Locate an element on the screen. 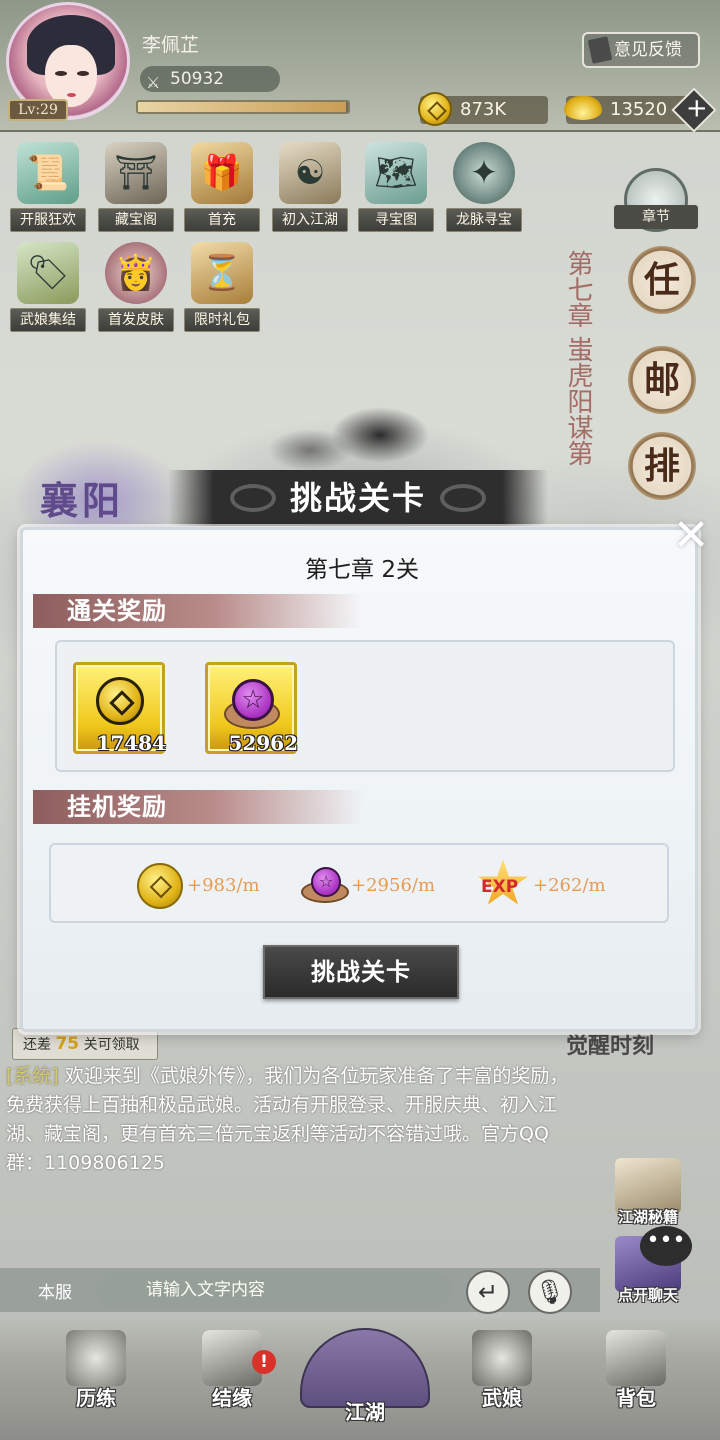  region-label: 襄阳 is located at coordinates (99, 490).